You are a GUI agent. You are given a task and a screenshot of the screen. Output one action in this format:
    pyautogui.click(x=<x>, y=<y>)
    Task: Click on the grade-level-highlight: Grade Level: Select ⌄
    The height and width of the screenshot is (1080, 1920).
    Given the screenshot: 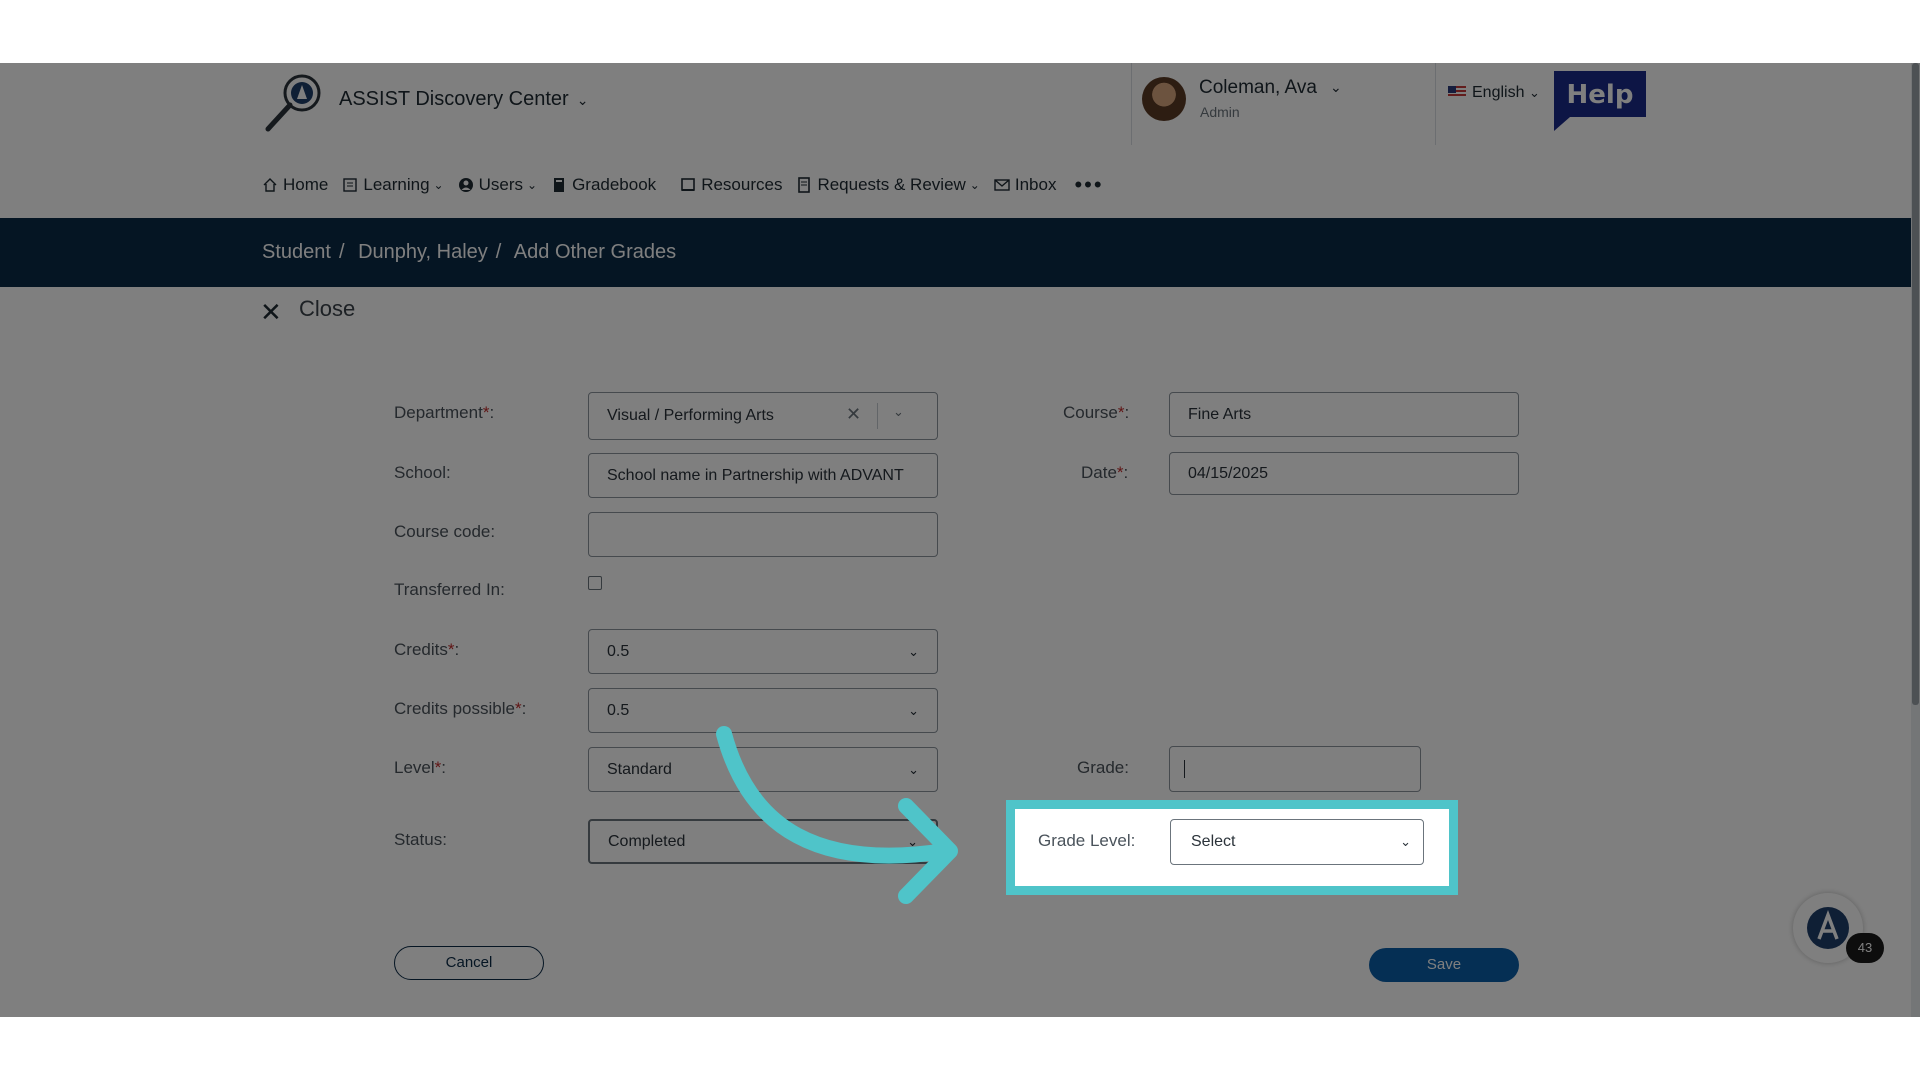 What is the action you would take?
    pyautogui.click(x=1232, y=847)
    